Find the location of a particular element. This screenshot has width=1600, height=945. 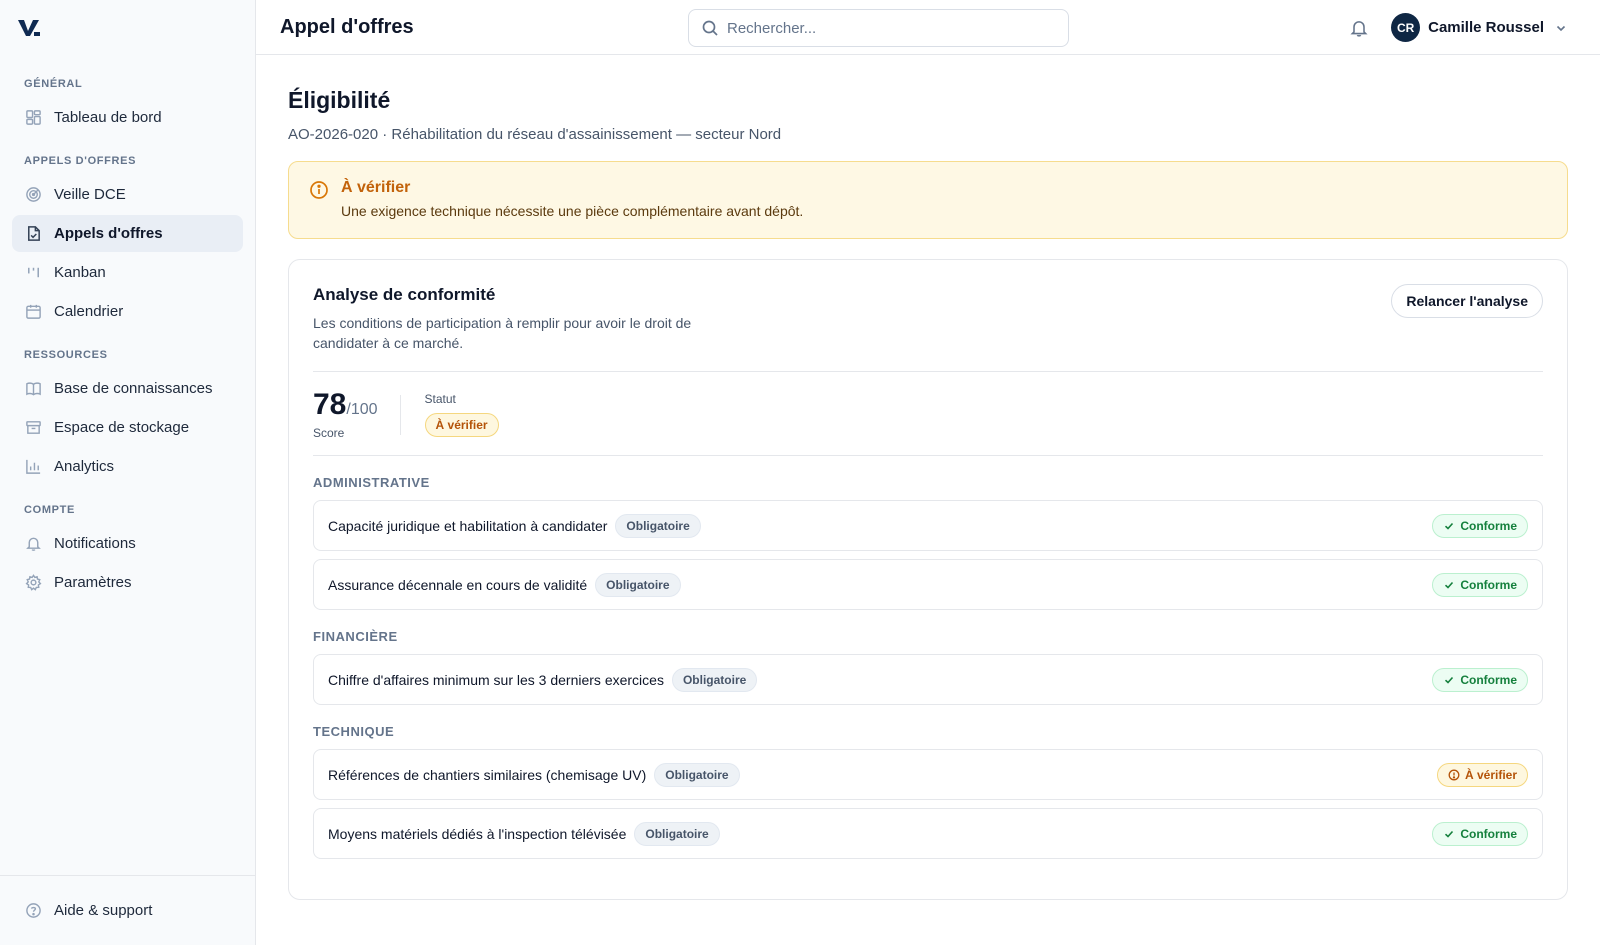

calendar-icon is located at coordinates (33, 312).